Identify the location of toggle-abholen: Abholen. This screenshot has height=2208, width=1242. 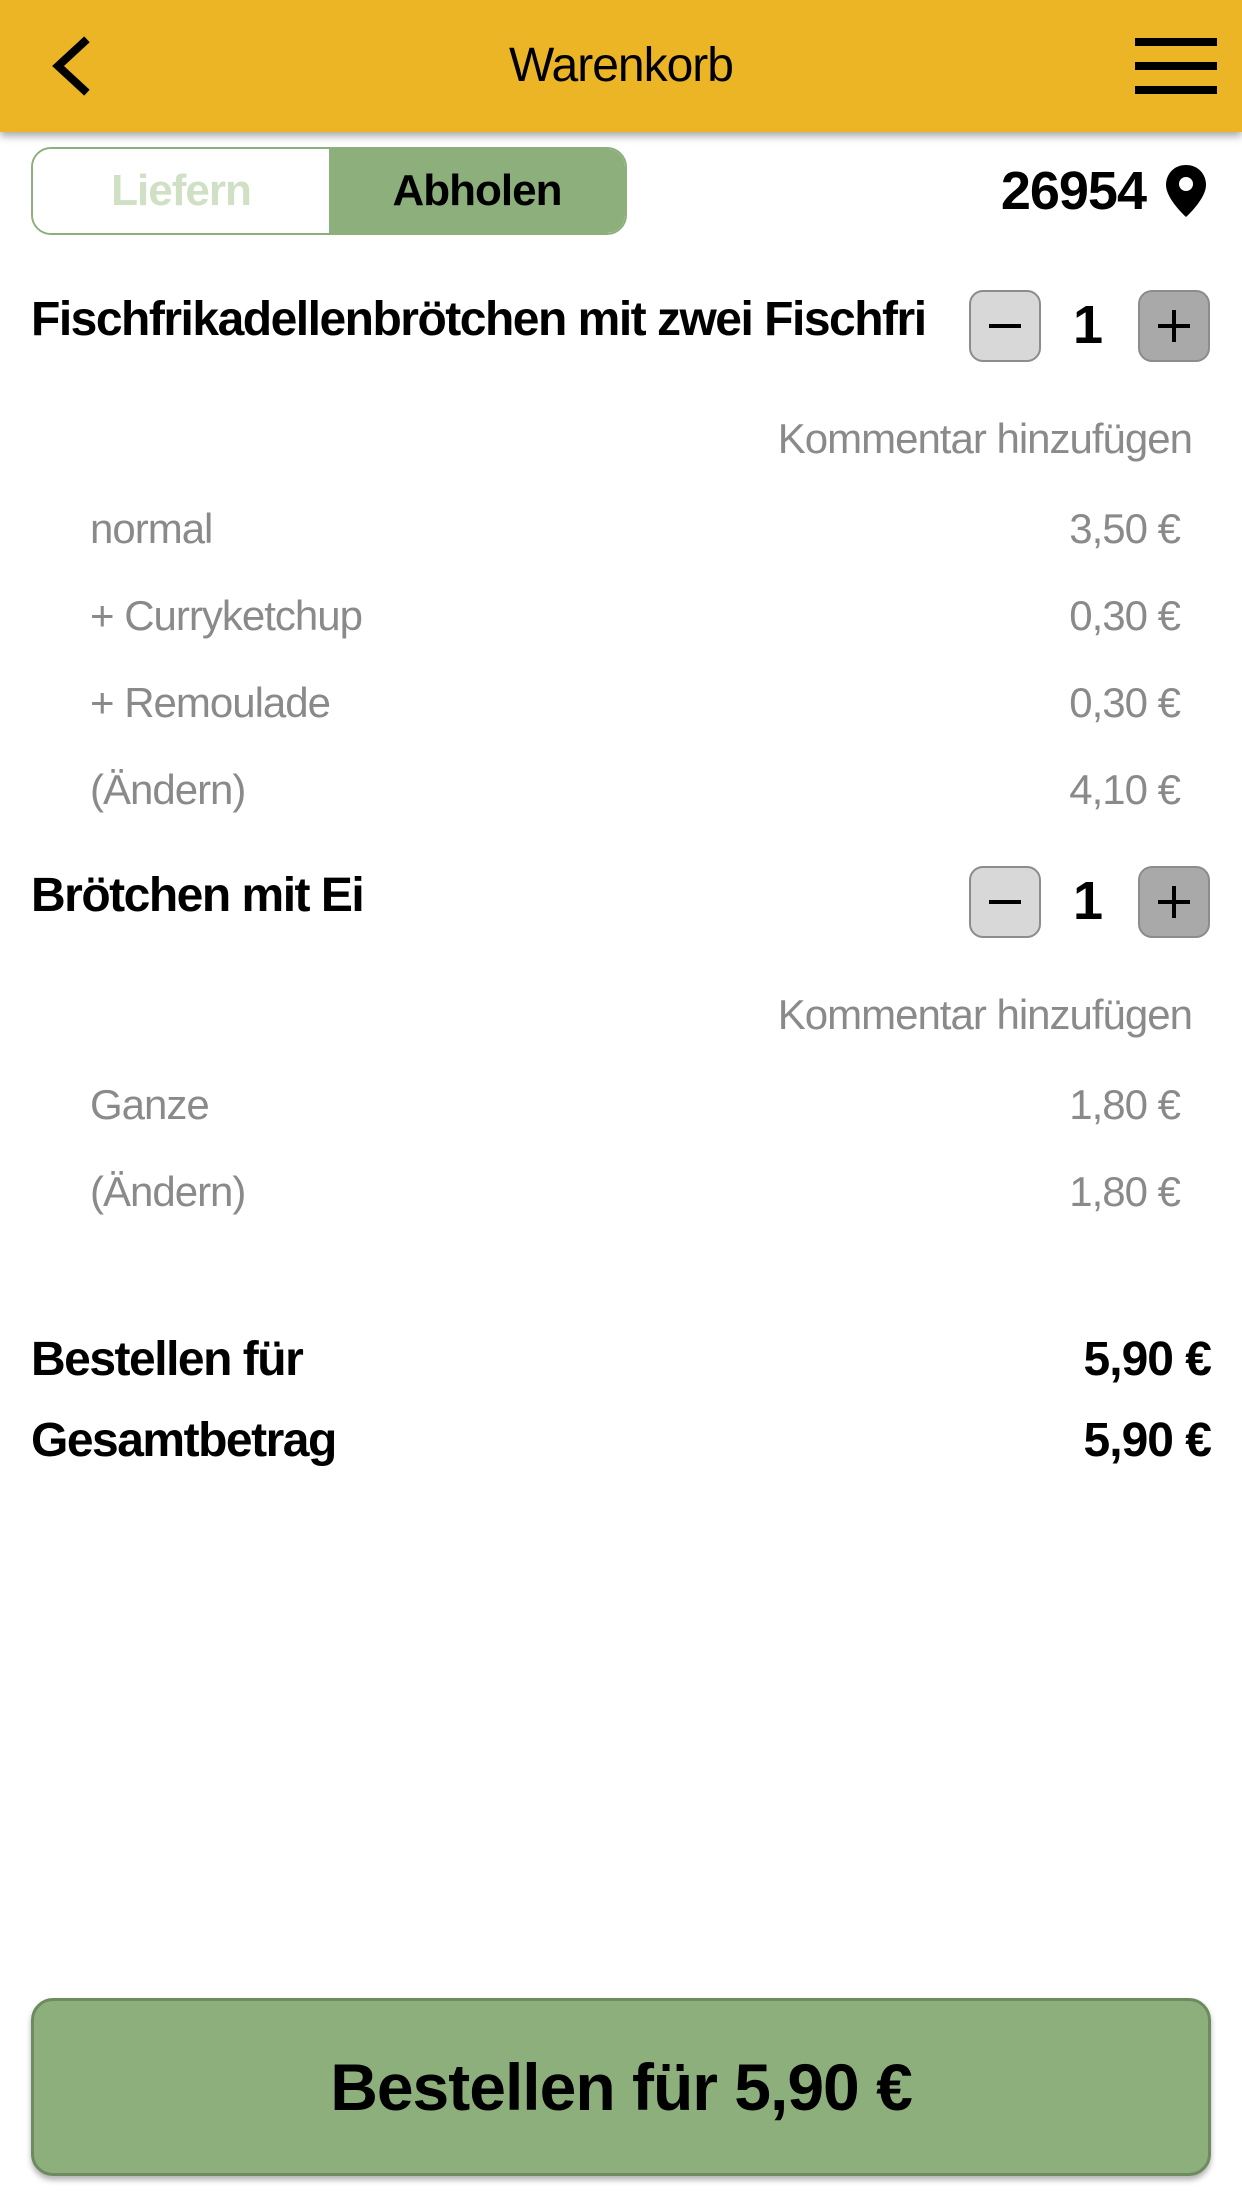
(477, 191).